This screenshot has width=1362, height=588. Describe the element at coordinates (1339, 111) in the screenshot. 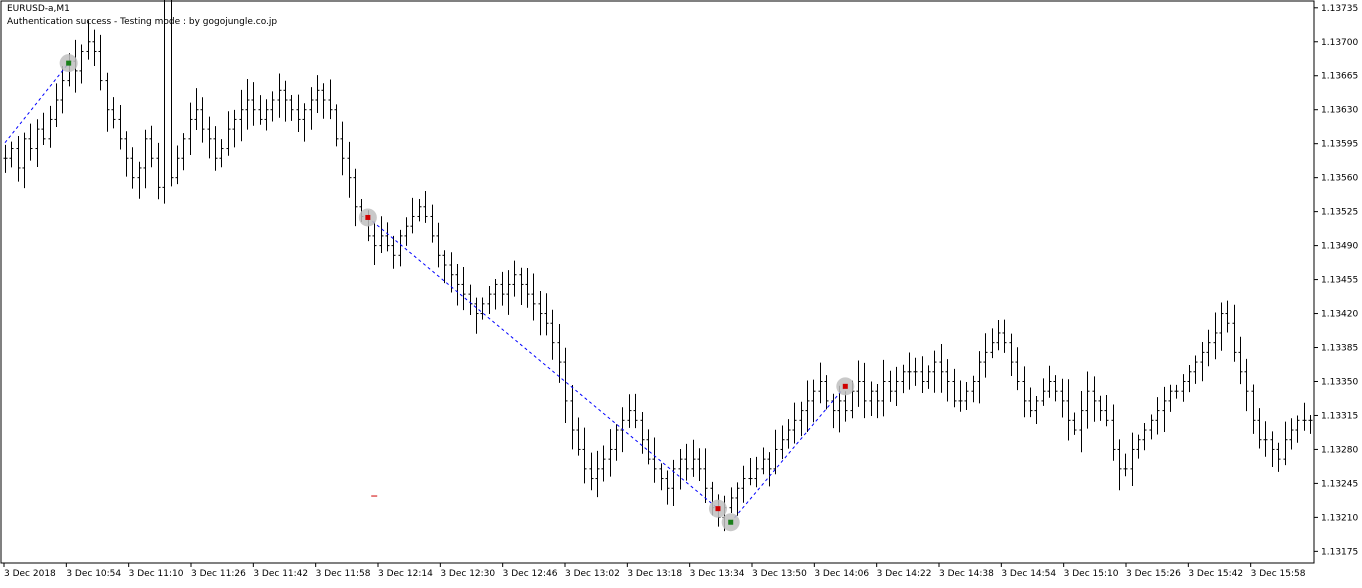

I see `price-tick-label: 1.13630` at that location.